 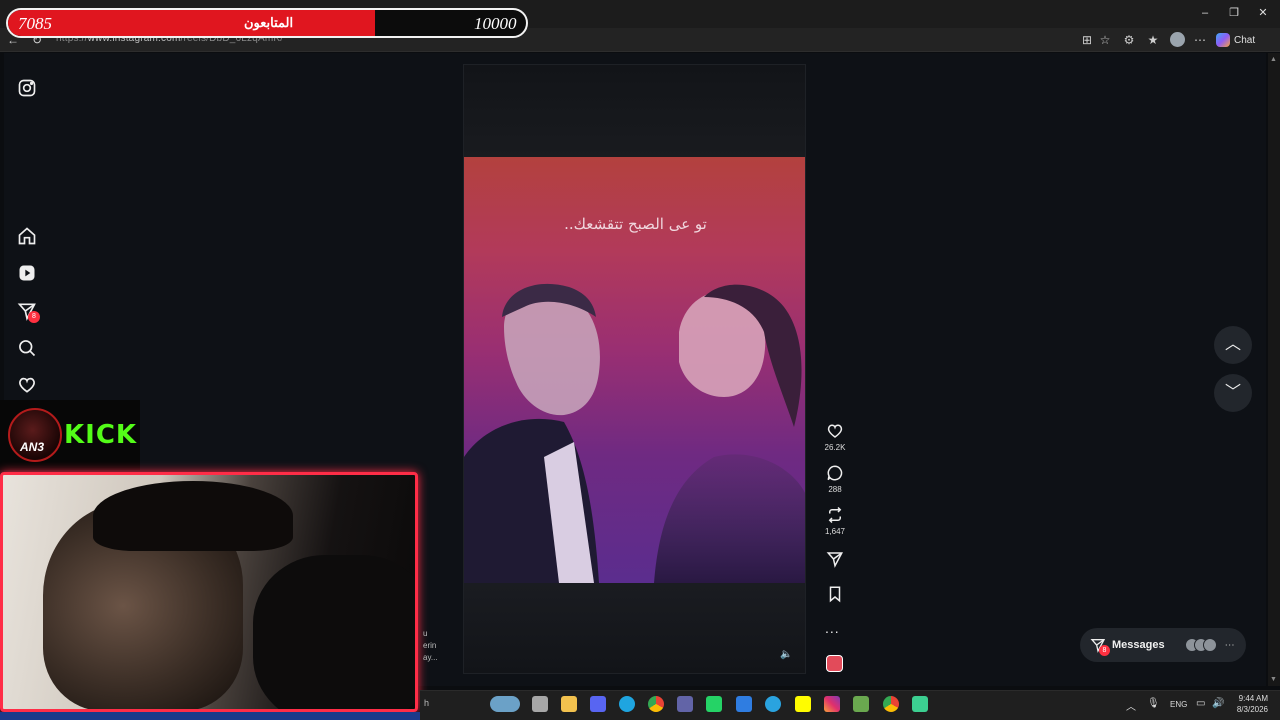 I want to click on save-button, so click(x=835, y=594).